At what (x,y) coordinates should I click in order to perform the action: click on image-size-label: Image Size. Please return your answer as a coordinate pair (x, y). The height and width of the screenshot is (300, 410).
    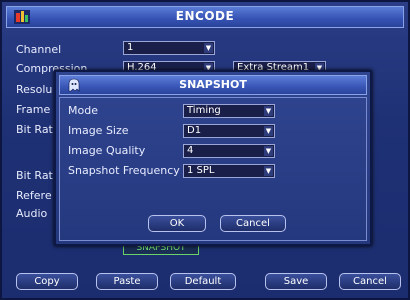
    Looking at the image, I should click on (98, 130).